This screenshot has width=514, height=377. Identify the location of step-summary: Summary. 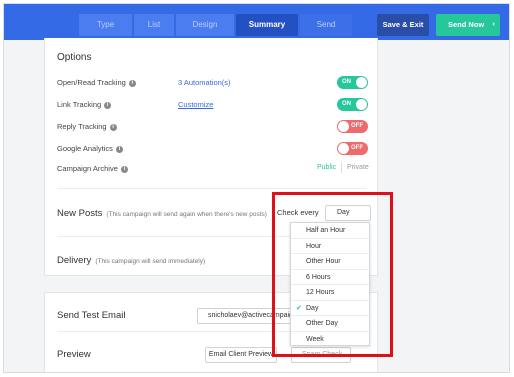
(267, 25).